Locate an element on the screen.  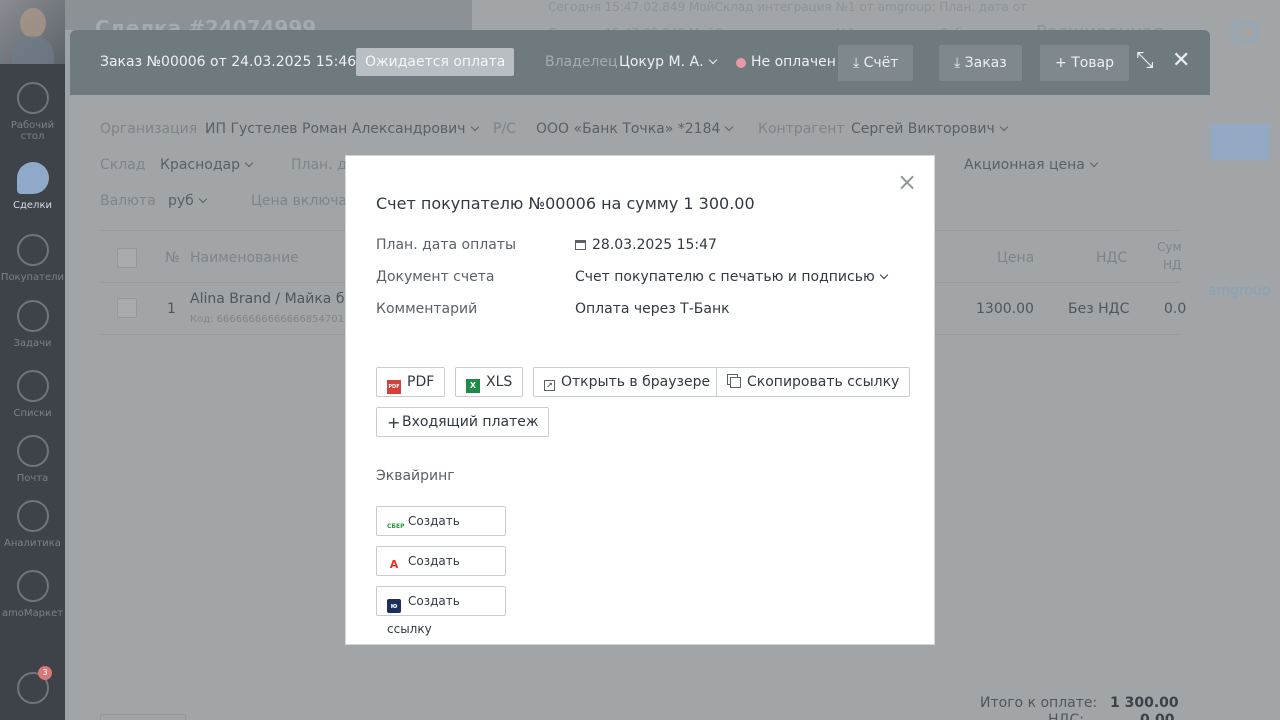
doc-template-select: Счет покупателю с печатью и подписью is located at coordinates (731, 277).